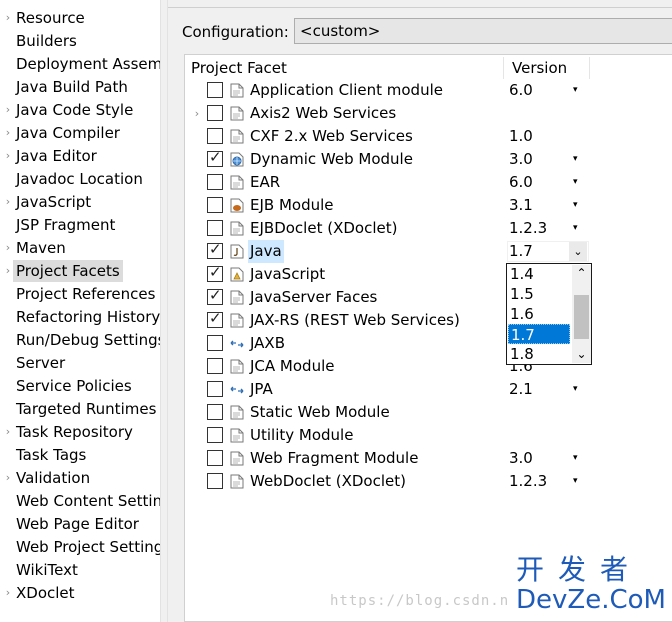  What do you see at coordinates (428, 481) in the screenshot?
I see `table-row: WebDoclet (XDoclet) 1.2.3 ▾` at bounding box center [428, 481].